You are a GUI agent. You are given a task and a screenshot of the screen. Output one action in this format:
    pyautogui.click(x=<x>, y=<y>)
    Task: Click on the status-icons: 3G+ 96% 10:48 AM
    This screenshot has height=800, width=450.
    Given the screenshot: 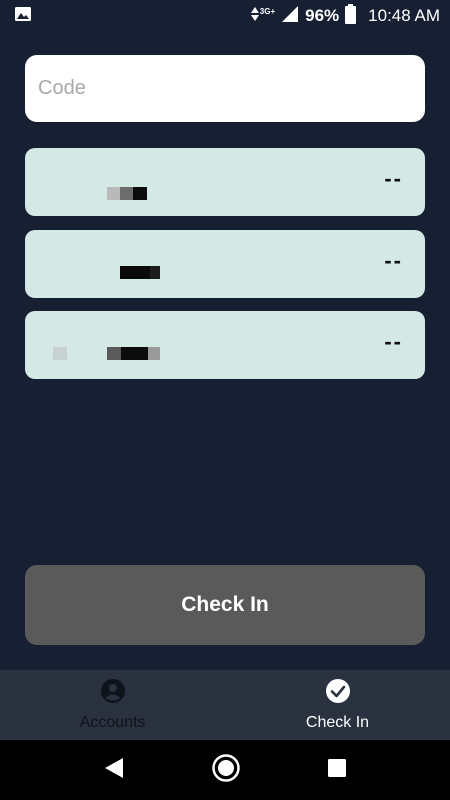 What is the action you would take?
    pyautogui.click(x=345, y=16)
    